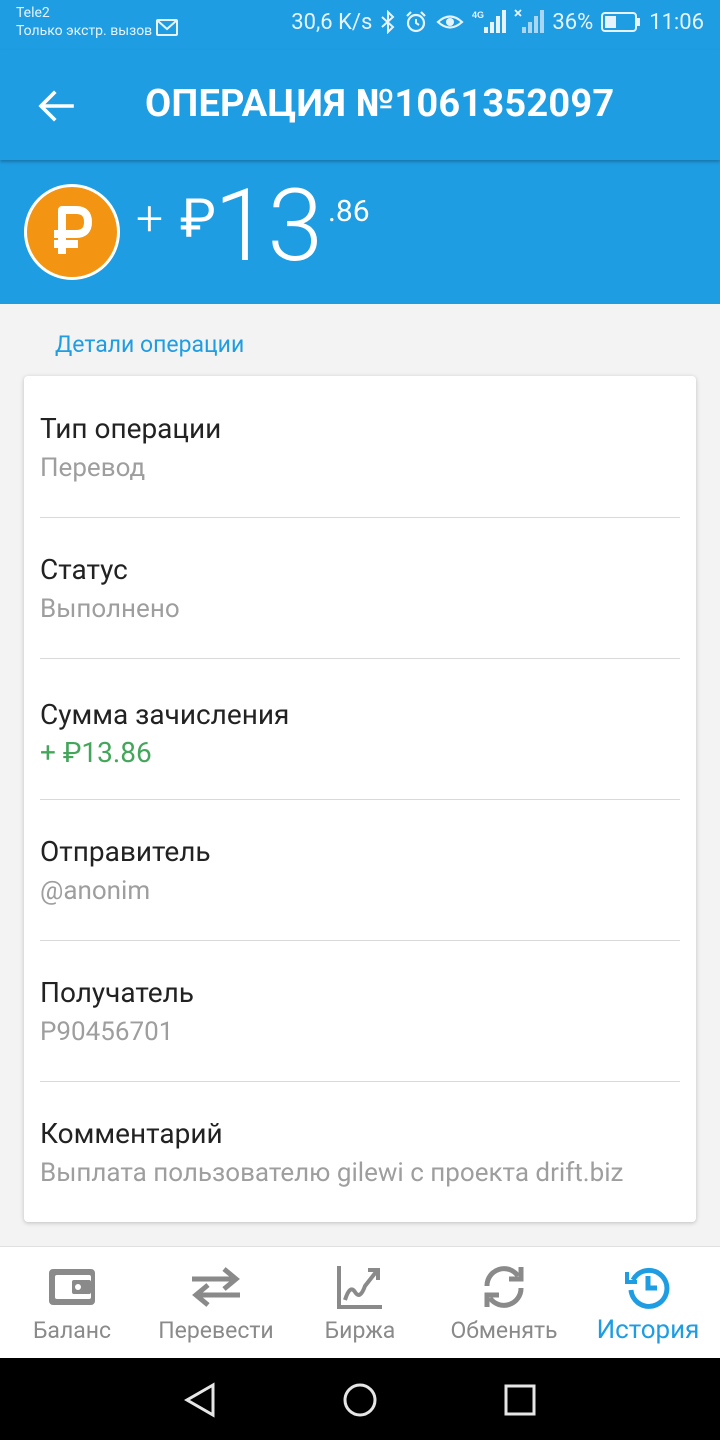  I want to click on amount-banner: + ₽ 13, so click(360, 232).